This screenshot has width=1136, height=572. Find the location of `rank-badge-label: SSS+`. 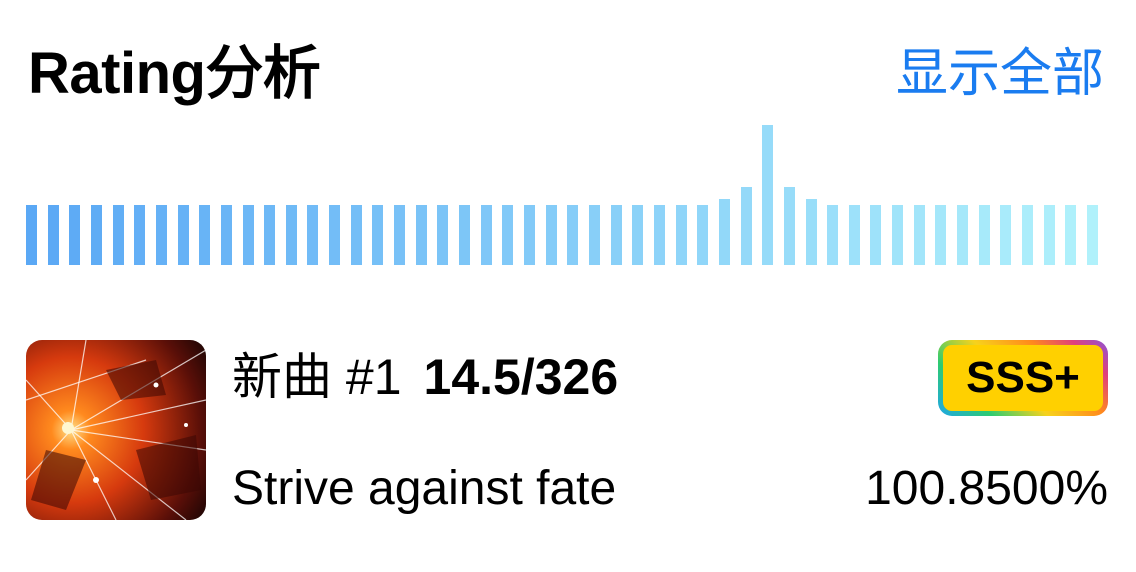

rank-badge-label: SSS+ is located at coordinates (1023, 378).